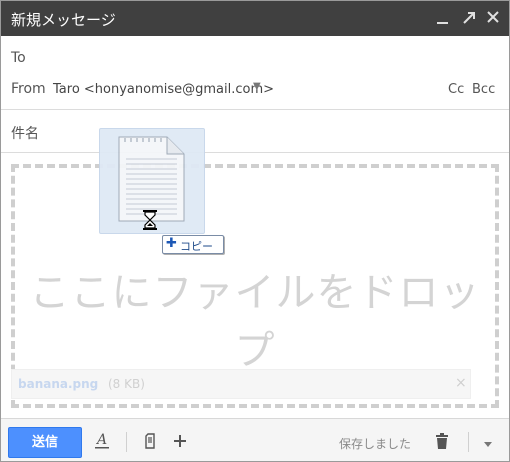 The image size is (510, 462). I want to click on plus-icon: ✚, so click(171, 243).